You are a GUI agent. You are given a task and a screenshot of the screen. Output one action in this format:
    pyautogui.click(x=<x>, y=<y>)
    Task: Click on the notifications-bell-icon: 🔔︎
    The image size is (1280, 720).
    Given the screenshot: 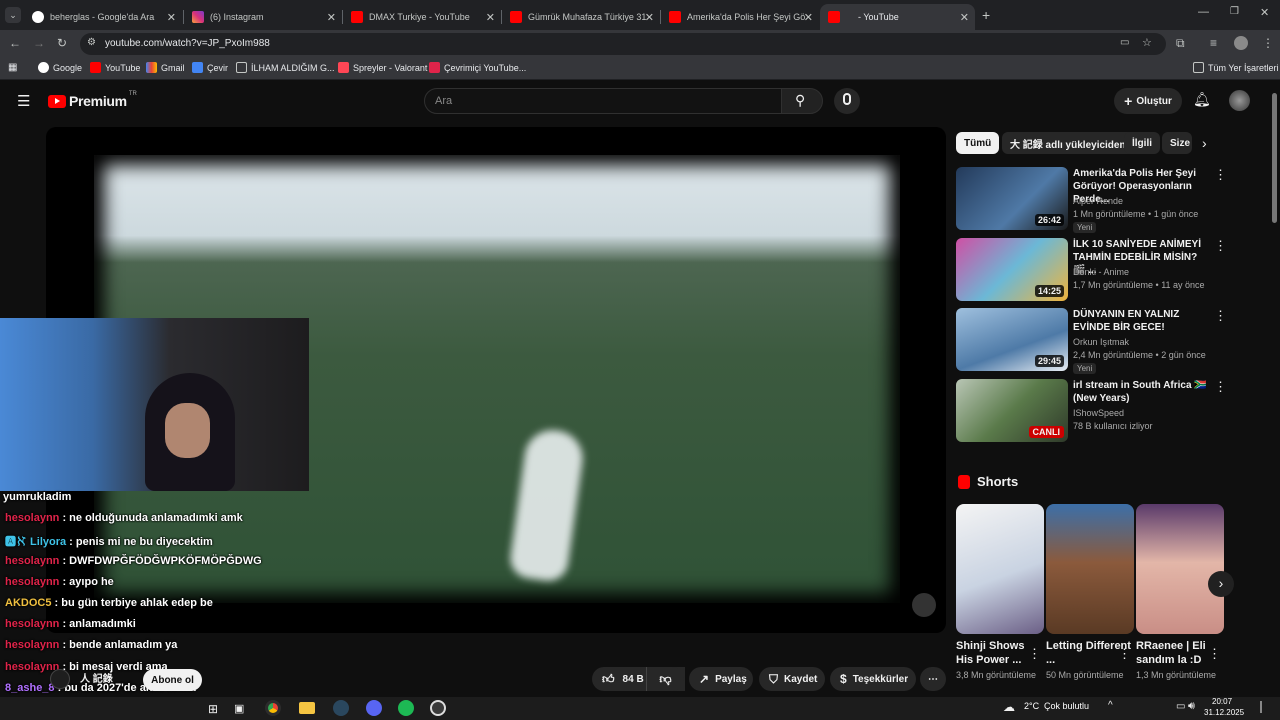 What is the action you would take?
    pyautogui.click(x=1202, y=99)
    